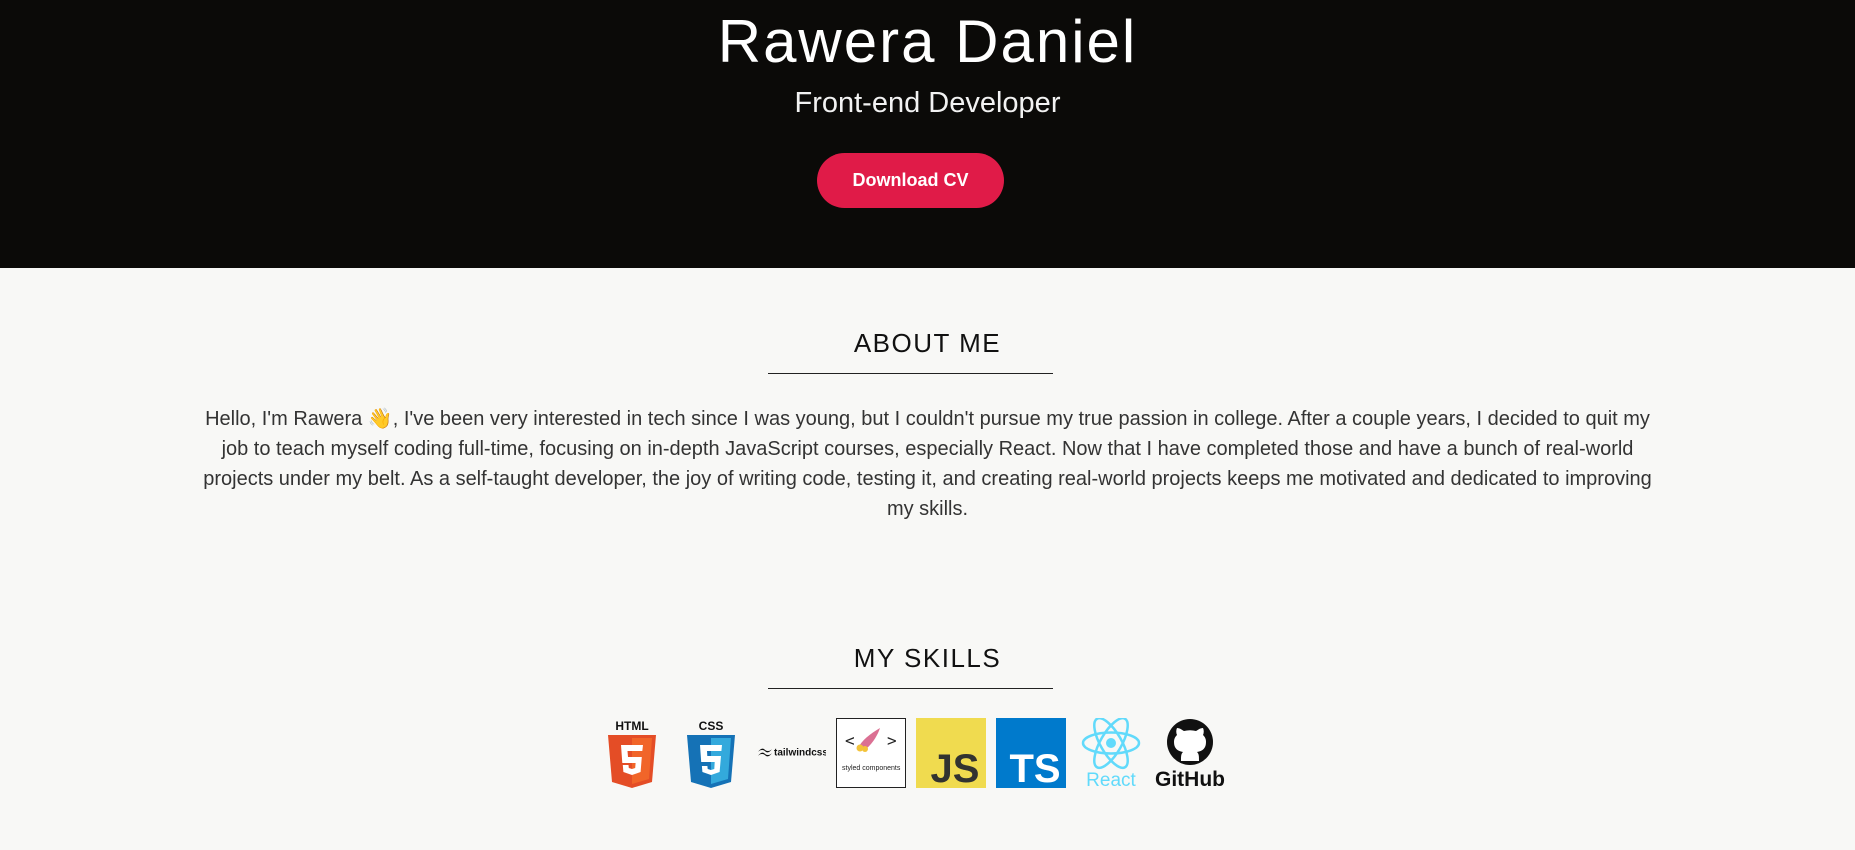 Image resolution: width=1855 pixels, height=850 pixels. I want to click on download-cv-button: Download CV, so click(910, 180).